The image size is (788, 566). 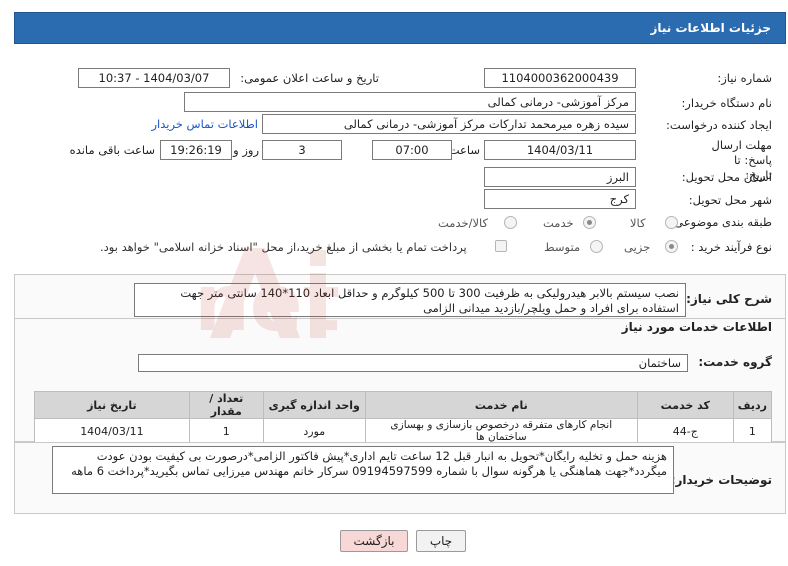 I want to click on back-button: بازگشت, so click(x=374, y=541).